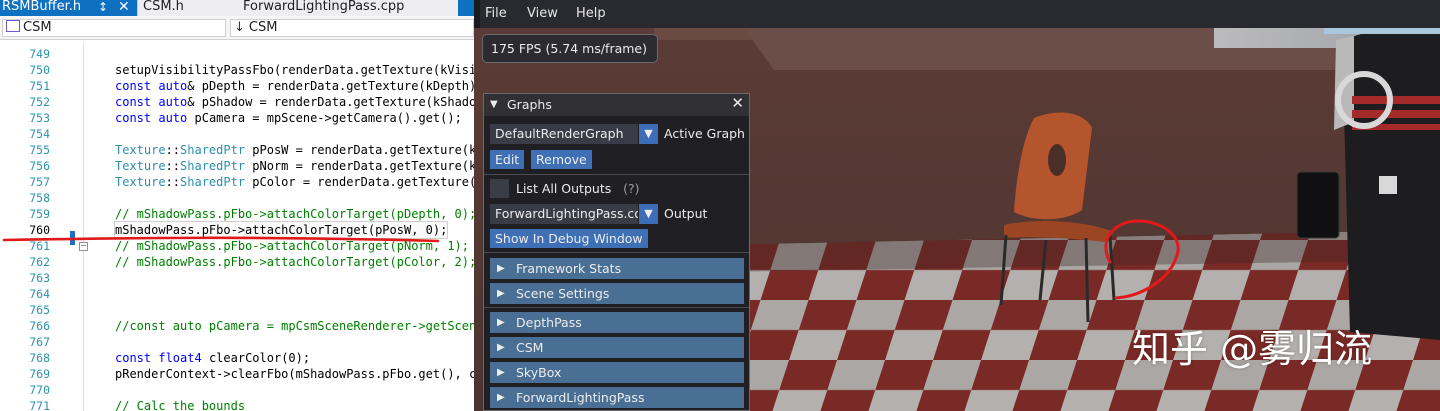  What do you see at coordinates (39, 262) in the screenshot?
I see `line-number: 762` at bounding box center [39, 262].